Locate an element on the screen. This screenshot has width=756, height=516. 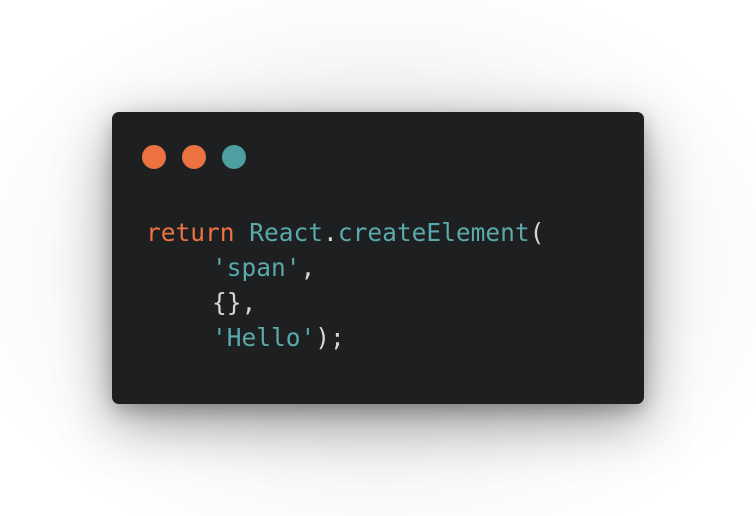
react-identifier: React is located at coordinates (286, 232).